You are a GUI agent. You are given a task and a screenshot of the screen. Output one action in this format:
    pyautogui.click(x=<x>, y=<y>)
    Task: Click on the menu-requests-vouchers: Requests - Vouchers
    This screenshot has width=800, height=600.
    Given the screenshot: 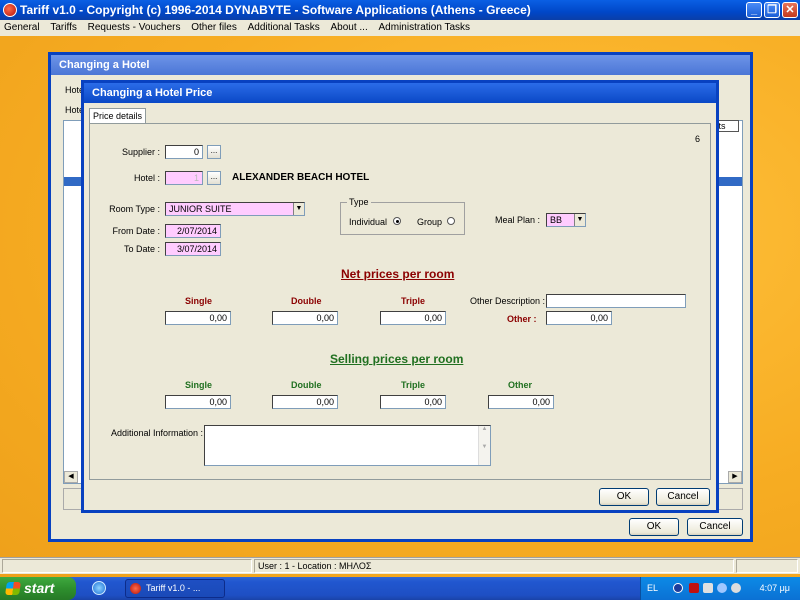 What is the action you would take?
    pyautogui.click(x=134, y=28)
    